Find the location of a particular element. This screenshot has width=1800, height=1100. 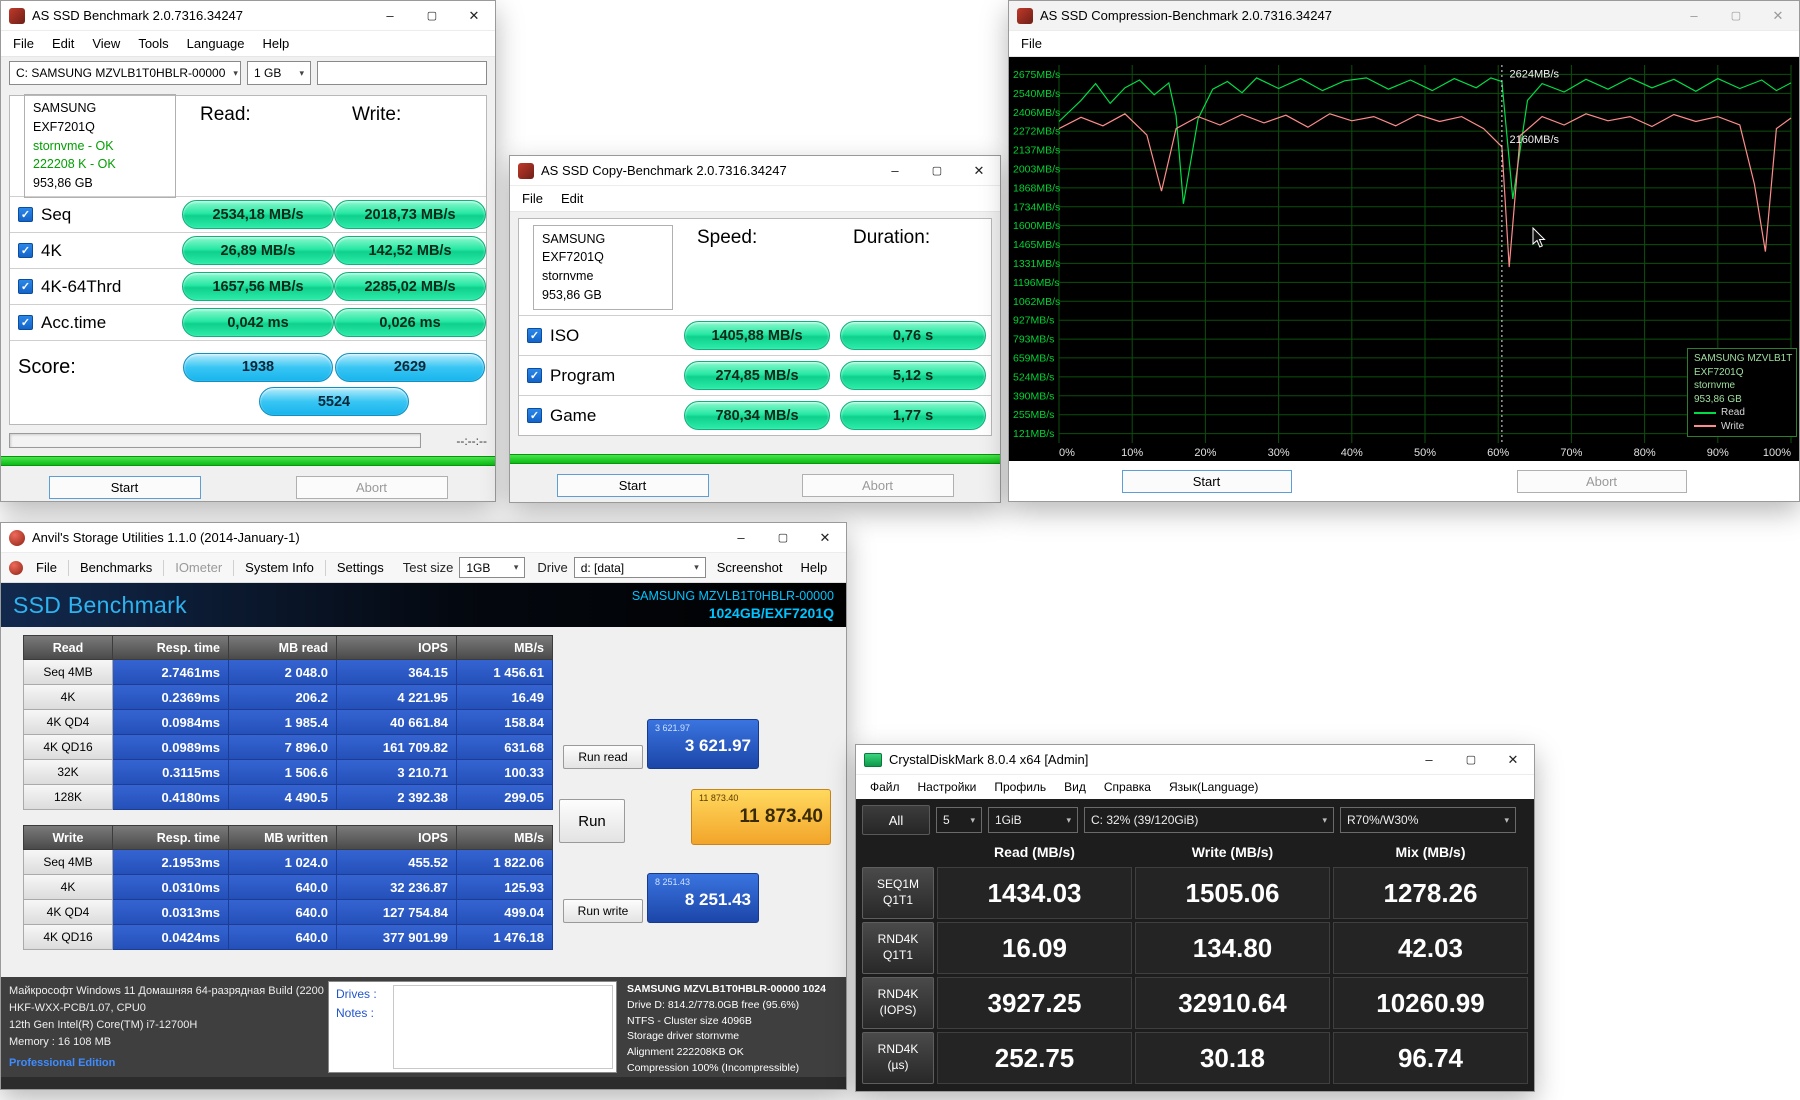

cdm-select-0: 5 is located at coordinates (959, 820).